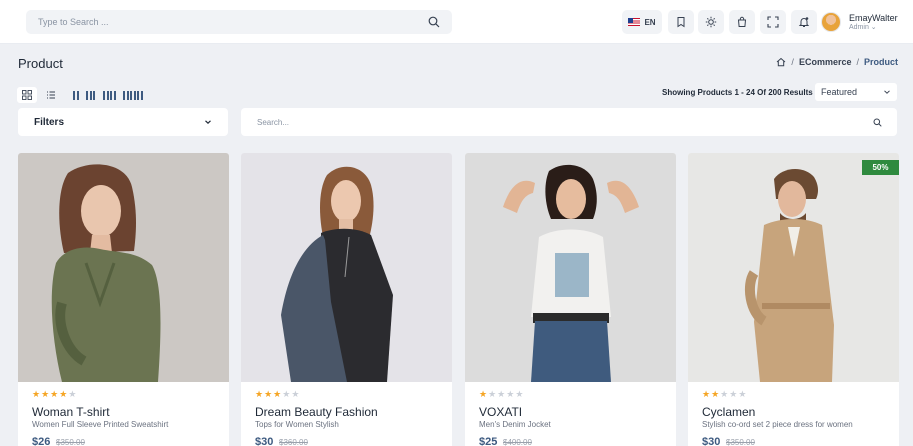 Image resolution: width=913 pixels, height=446 pixels. Describe the element at coordinates (634, 22) in the screenshot. I see `us-flag-icon` at that location.